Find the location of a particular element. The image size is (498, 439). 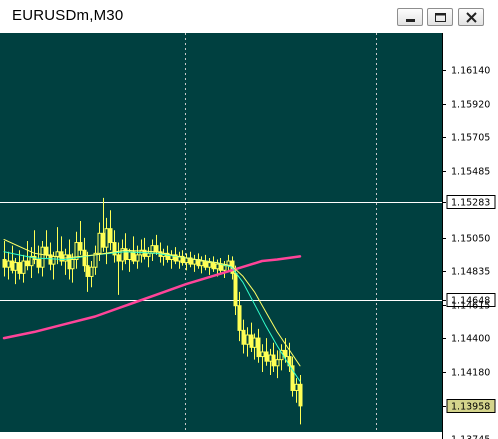

axis-tick-label: 1.15283 is located at coordinates (470, 203).